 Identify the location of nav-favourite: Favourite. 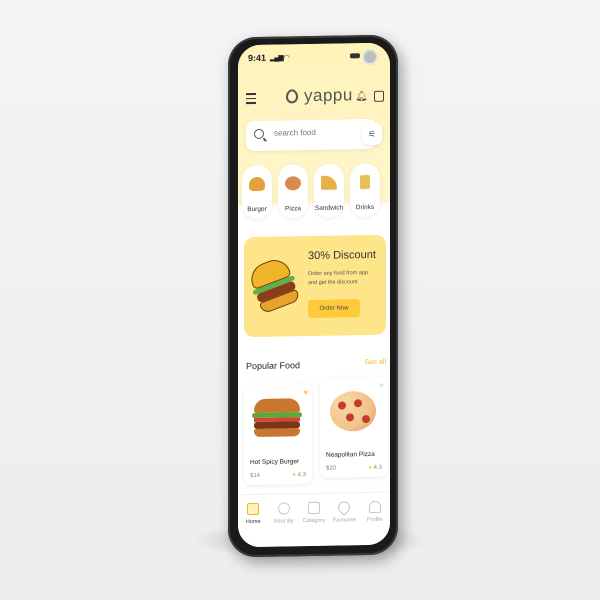
(344, 511).